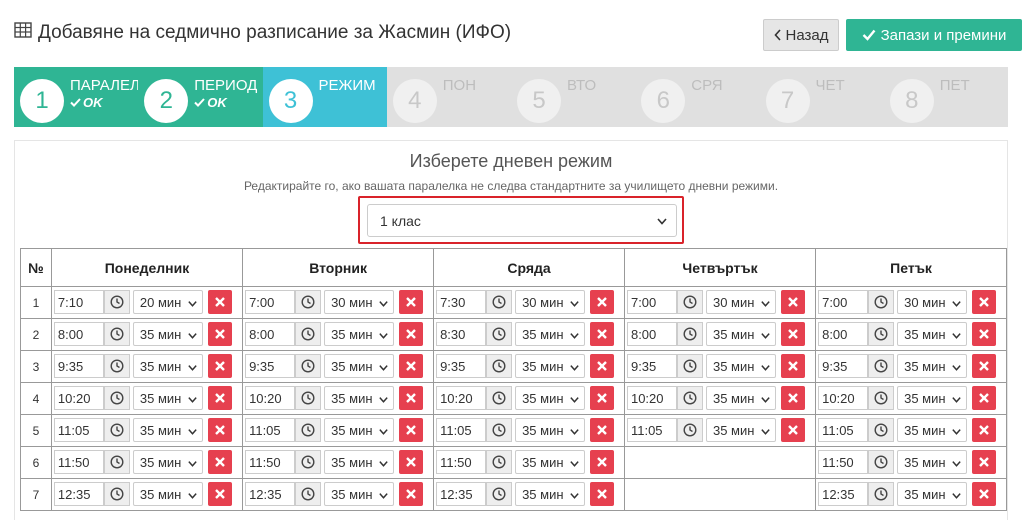 The height and width of the screenshot is (520, 1024). Describe the element at coordinates (449, 97) in the screenshot. I see `wizard-step-4: 4 ПОН` at that location.